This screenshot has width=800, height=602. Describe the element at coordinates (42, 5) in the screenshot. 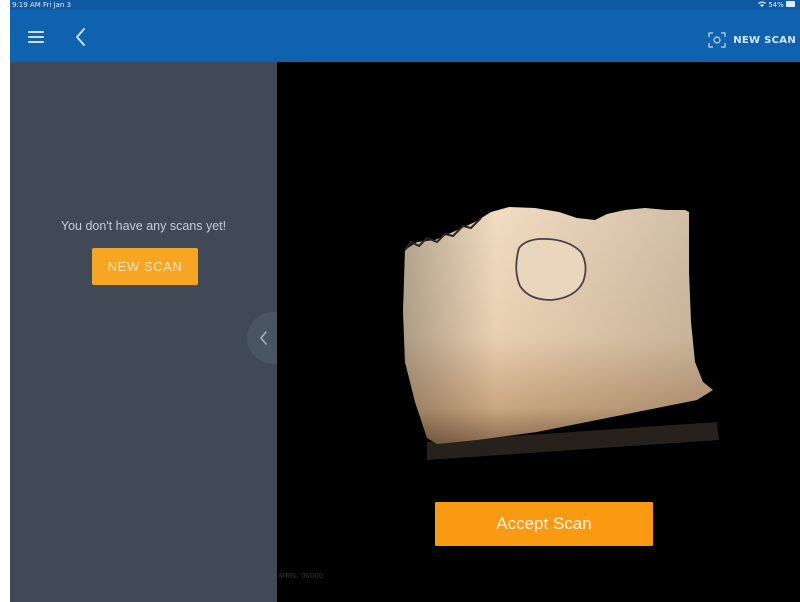

I see `status-time-date: 9:19 AM Fri Jan 3` at that location.